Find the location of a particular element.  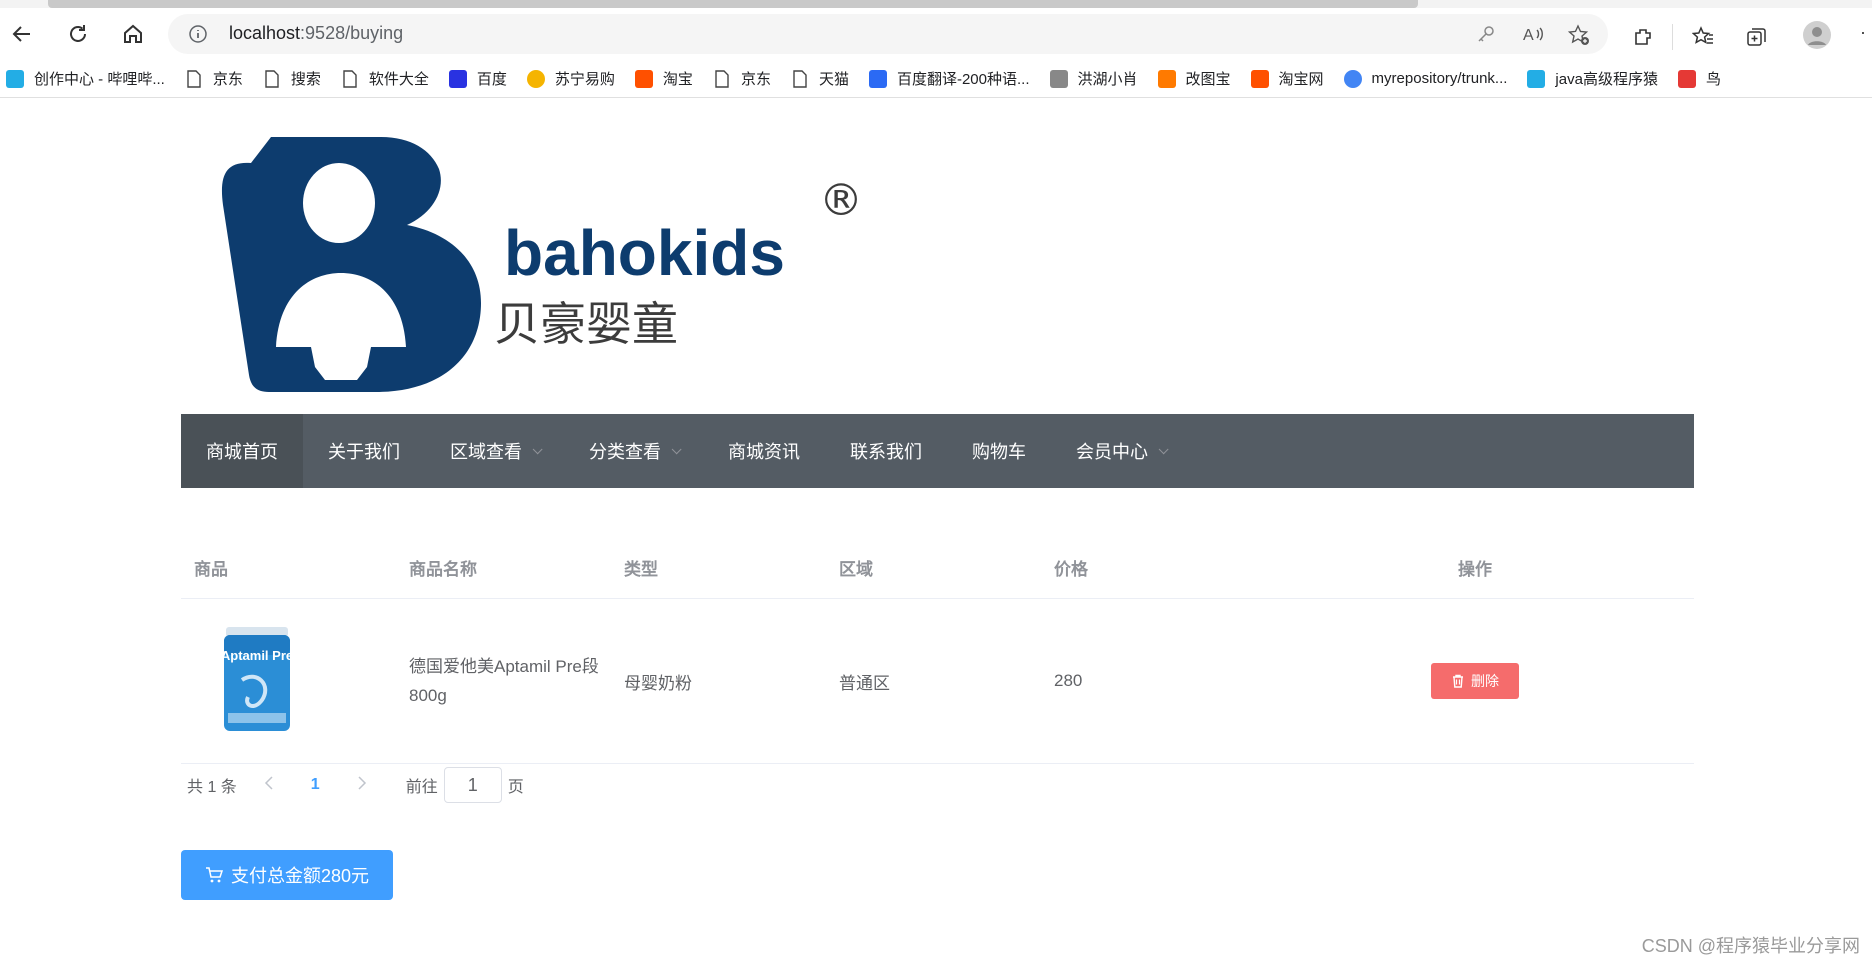

bahokids-logo: bahokids 贝豪婴童 ® is located at coordinates (542, 264).